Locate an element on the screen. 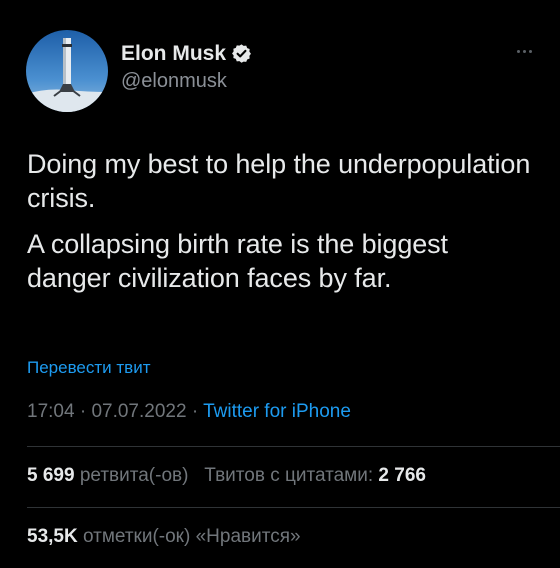  tweet-date: 07.07.2022 is located at coordinates (138, 411).